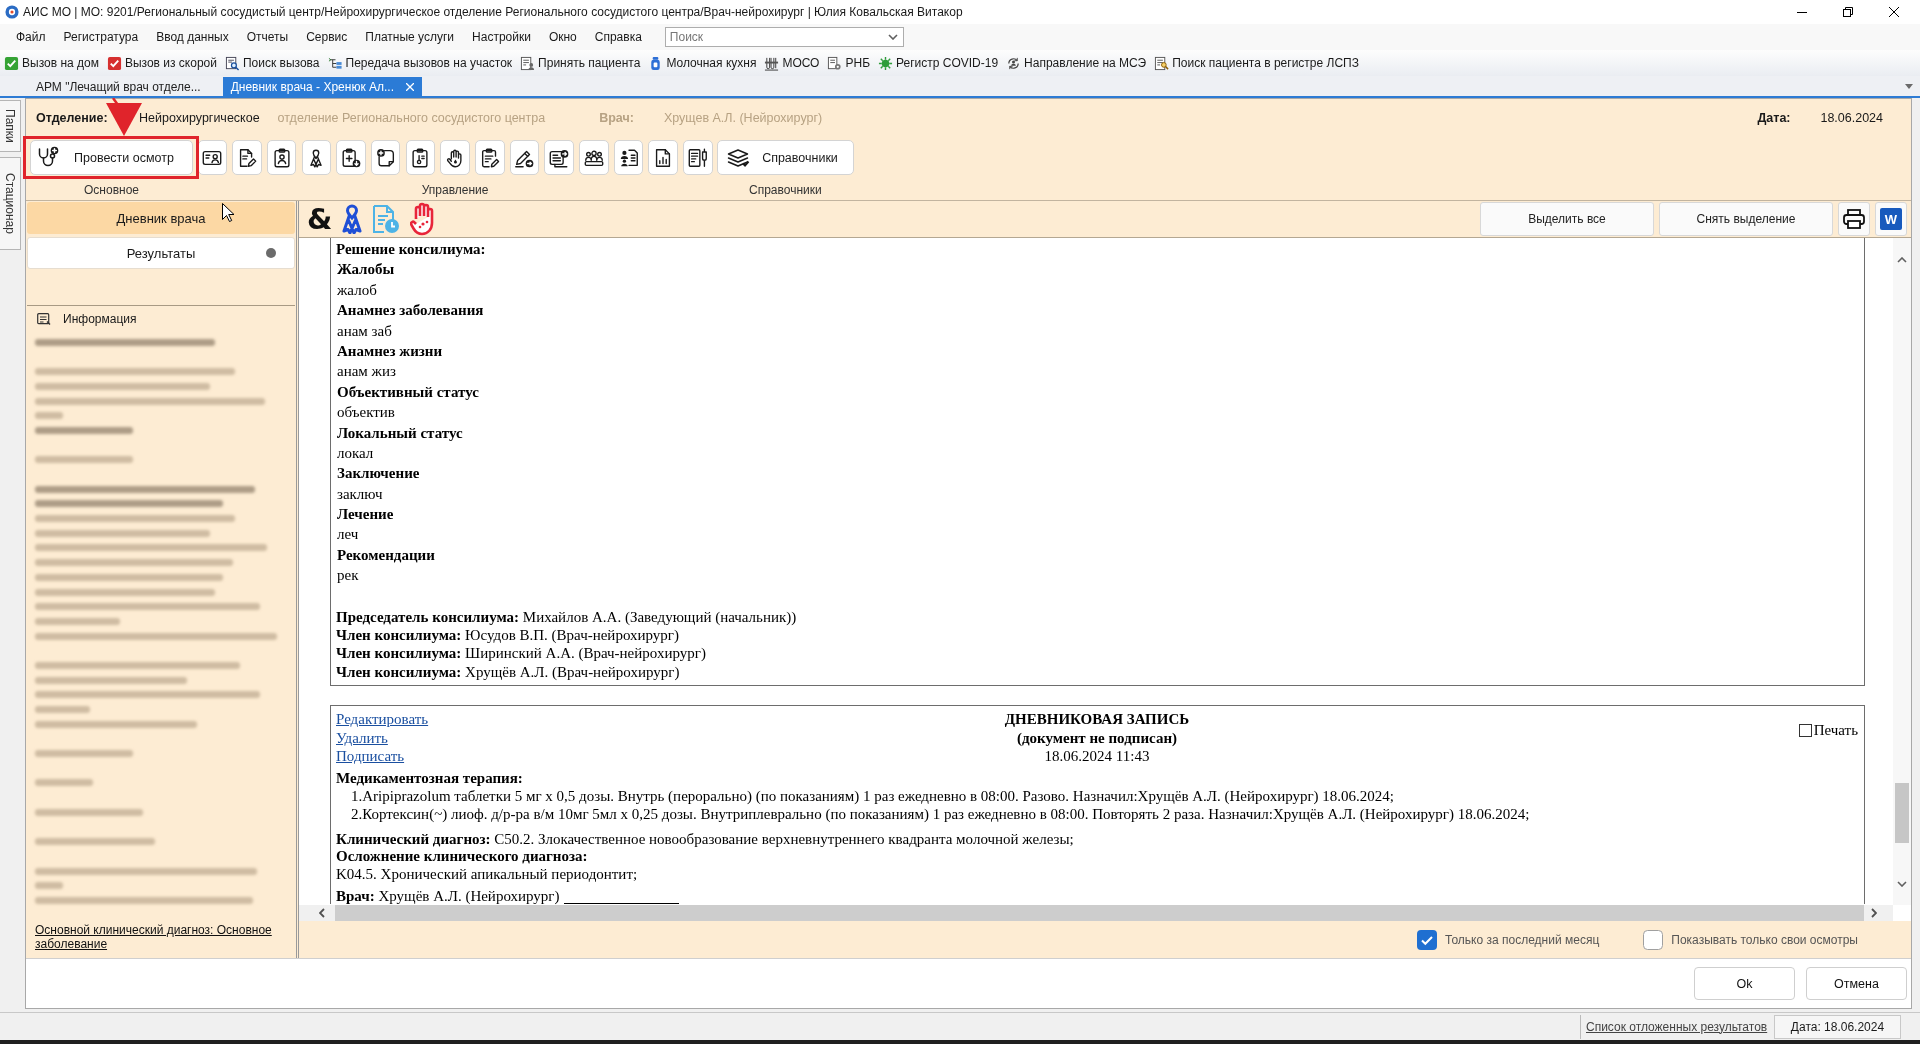 The height and width of the screenshot is (1044, 1920). Describe the element at coordinates (420, 63) in the screenshot. I see `toolbar-link: Передача вызовов на участок` at that location.